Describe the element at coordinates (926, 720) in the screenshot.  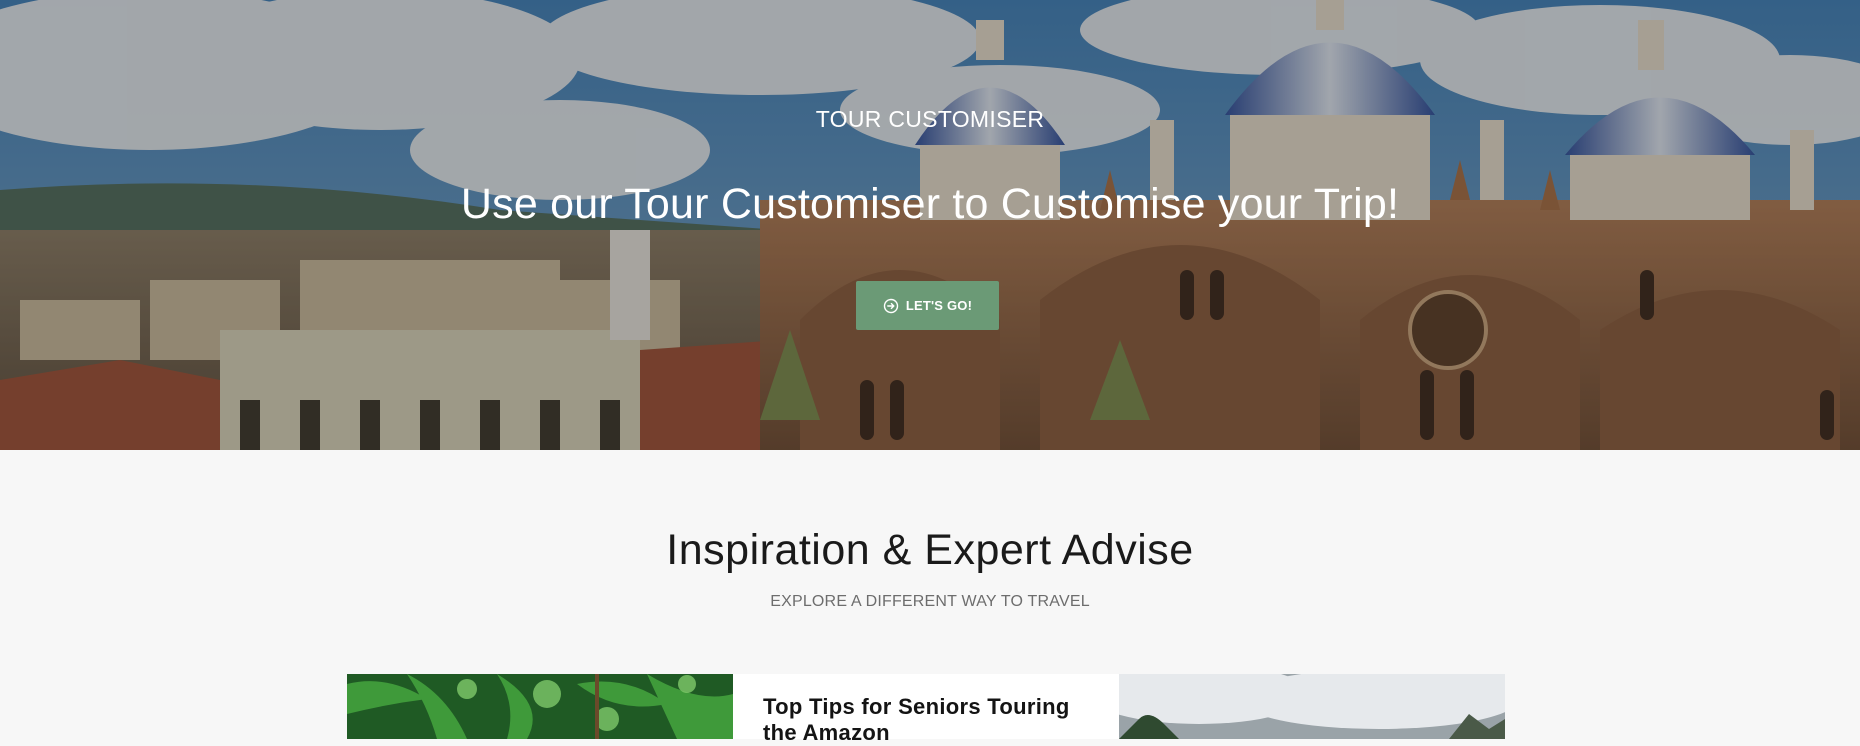
I see `article-card-title: Top Tips for Seniors Touring the Amazon` at that location.